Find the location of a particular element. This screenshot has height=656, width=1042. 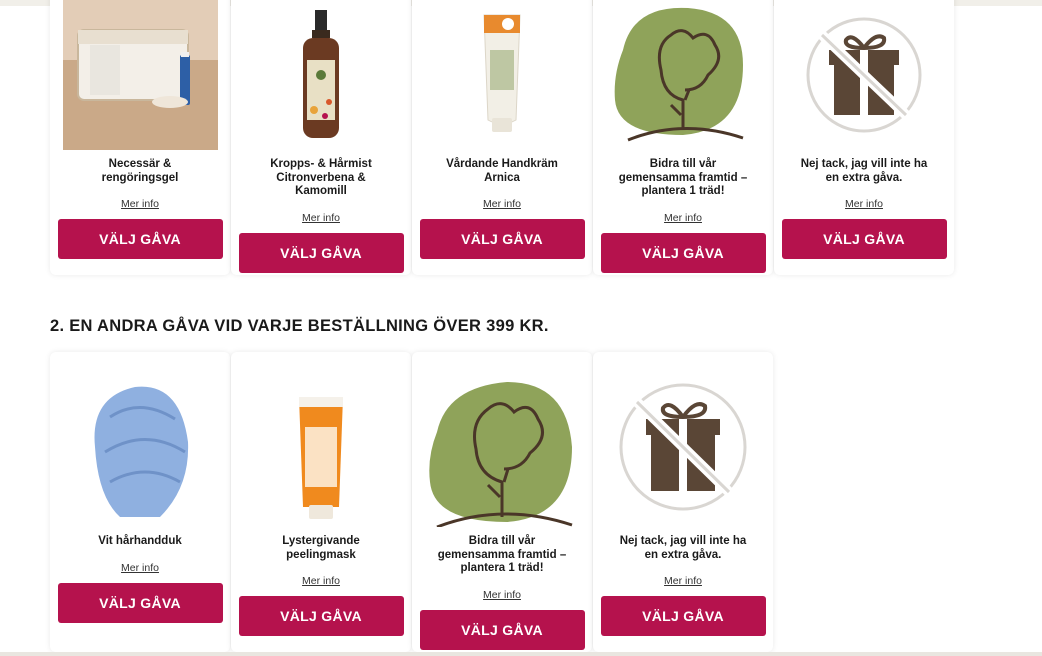

peeling-mask-tube-image is located at coordinates (321, 439).